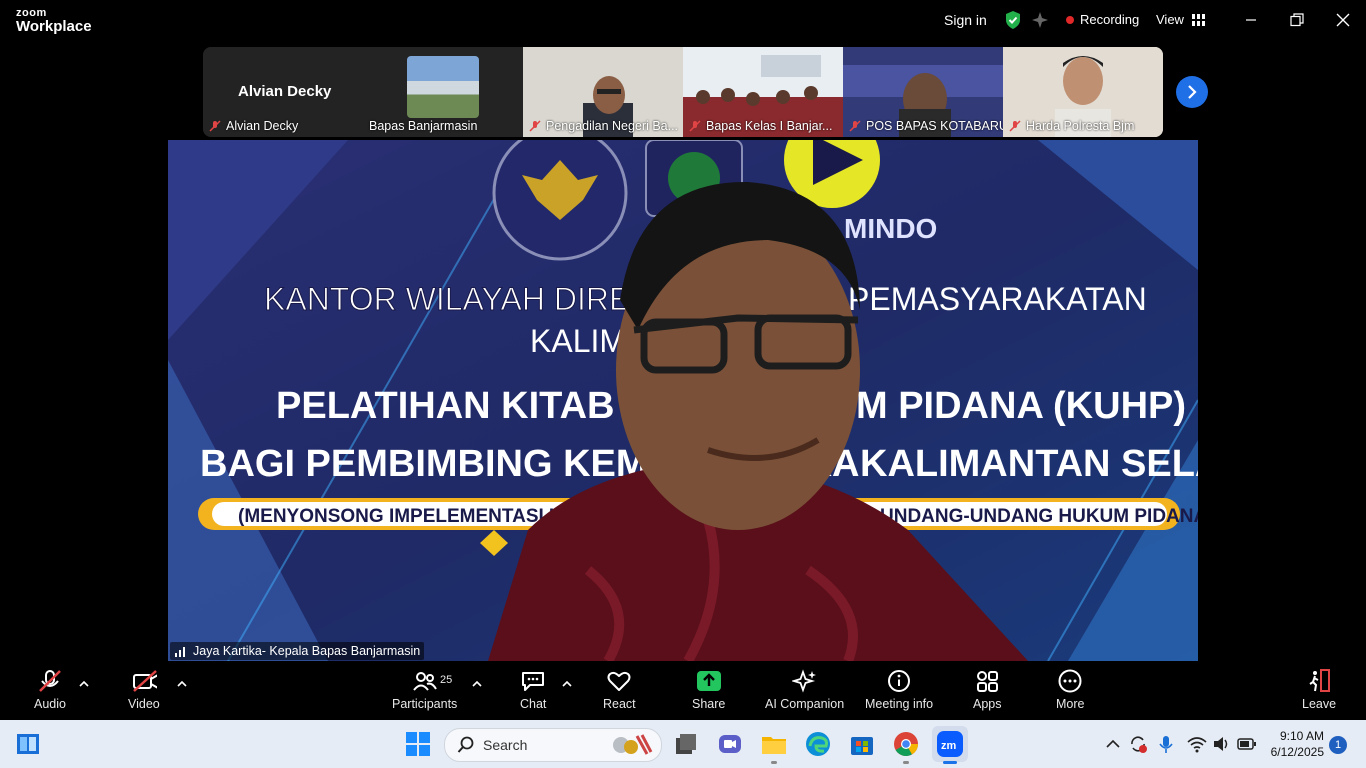 This screenshot has height=768, width=1366. I want to click on next-page-button, so click(1192, 92).